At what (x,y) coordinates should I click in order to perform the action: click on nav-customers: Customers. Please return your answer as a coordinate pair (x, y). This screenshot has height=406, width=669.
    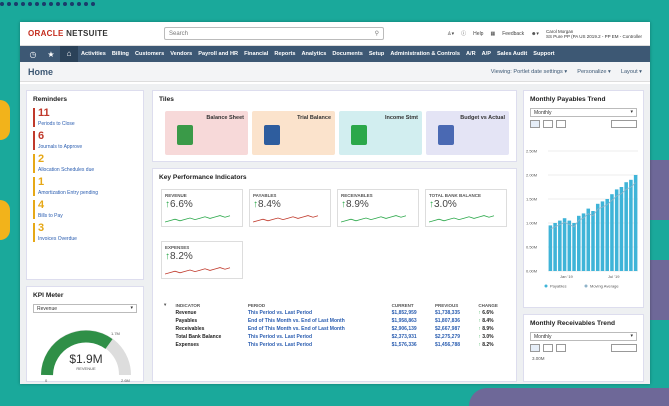
    Looking at the image, I should click on (149, 54).